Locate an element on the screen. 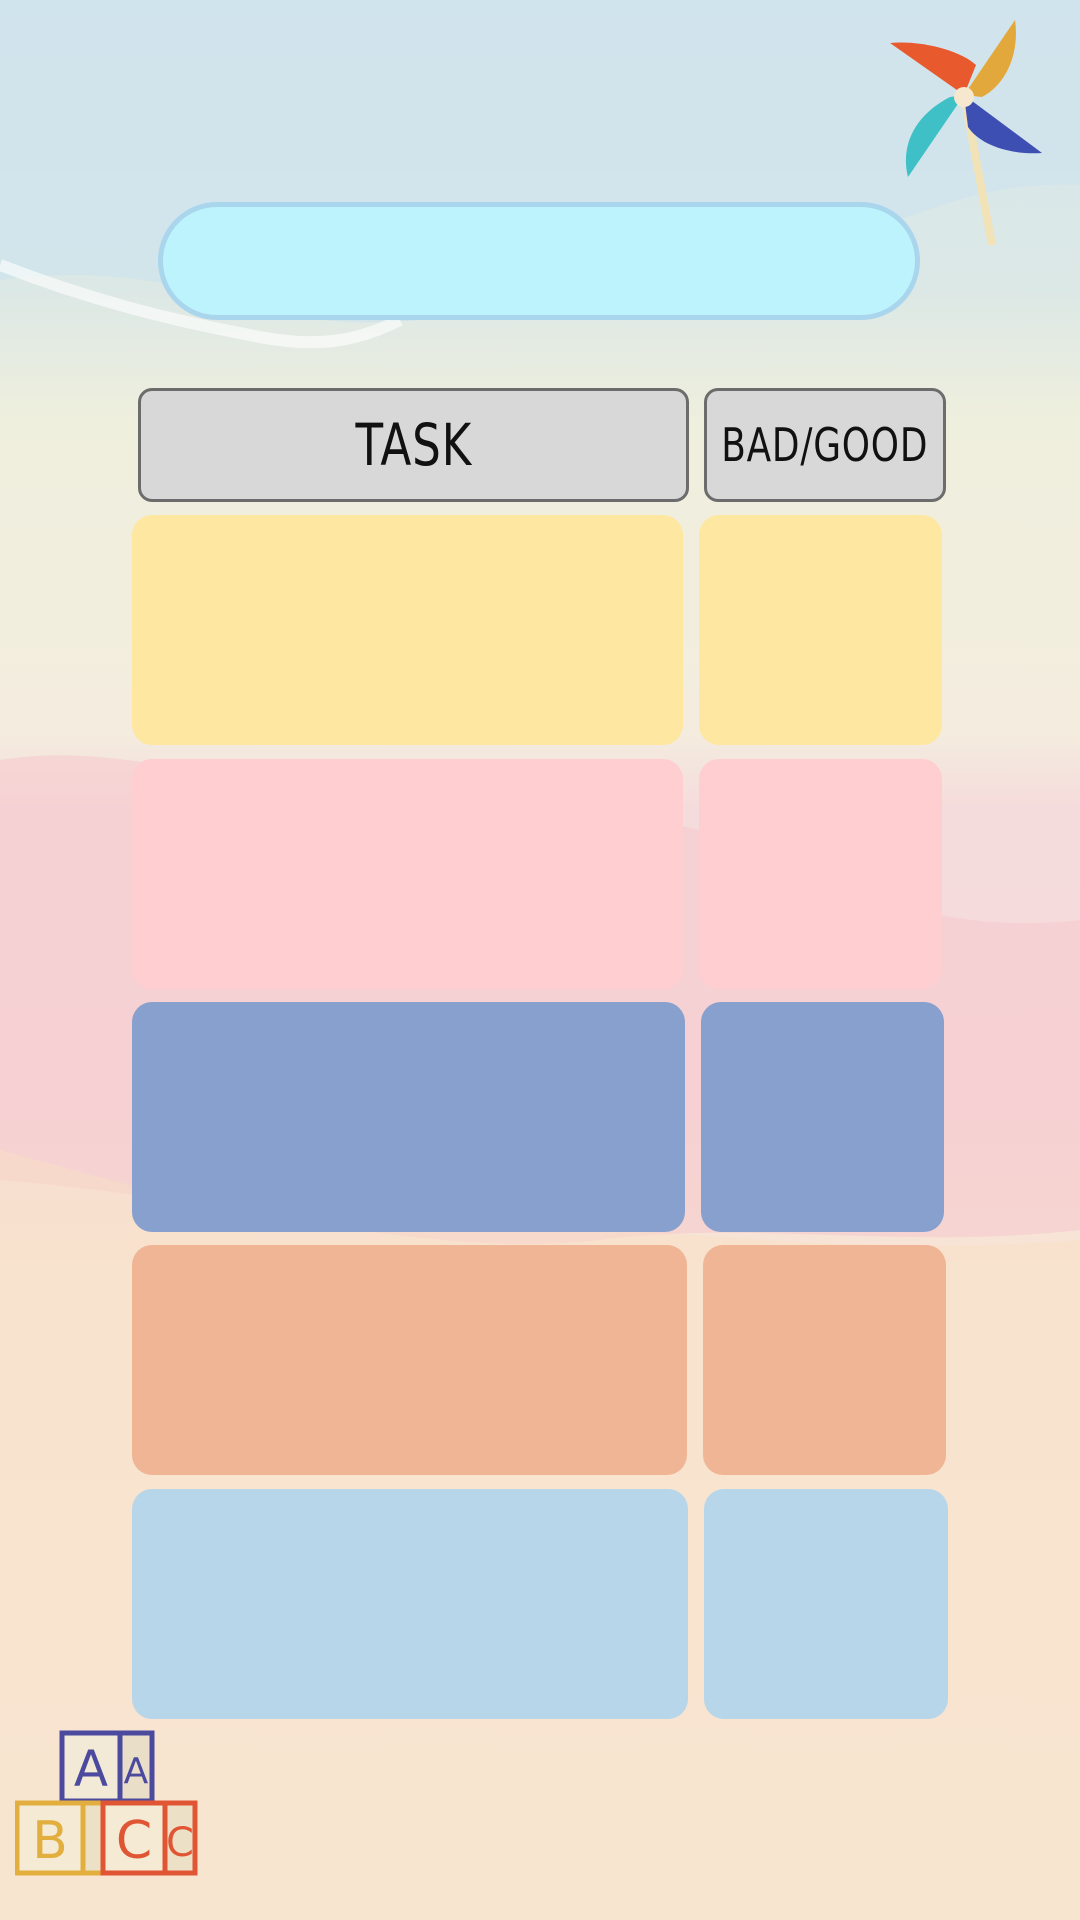  score-column-header: BAD/GOOD is located at coordinates (825, 445).